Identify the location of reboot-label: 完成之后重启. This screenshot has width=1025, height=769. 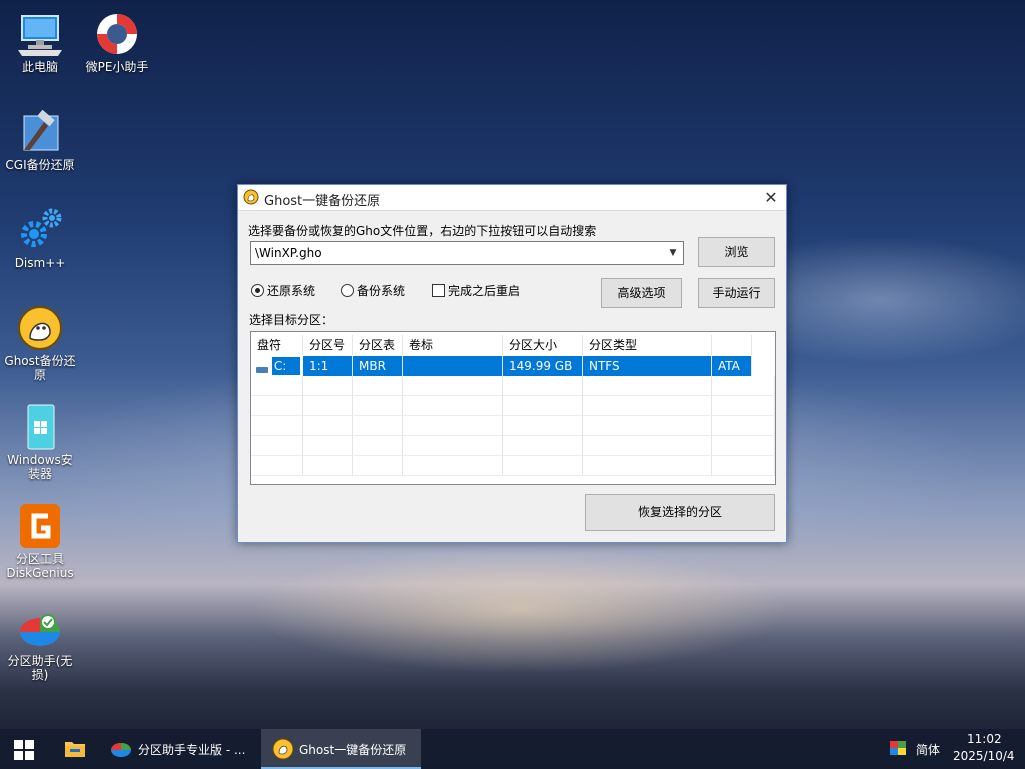
(484, 291).